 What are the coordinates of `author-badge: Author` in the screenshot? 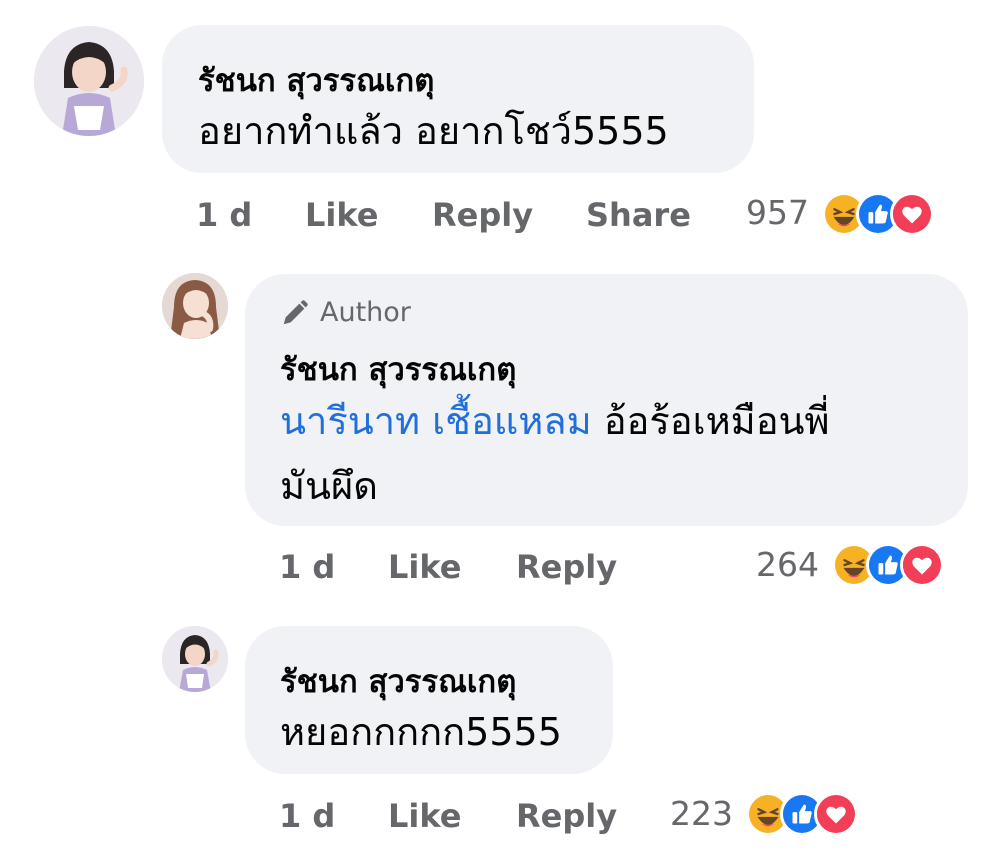 It's located at (345, 312).